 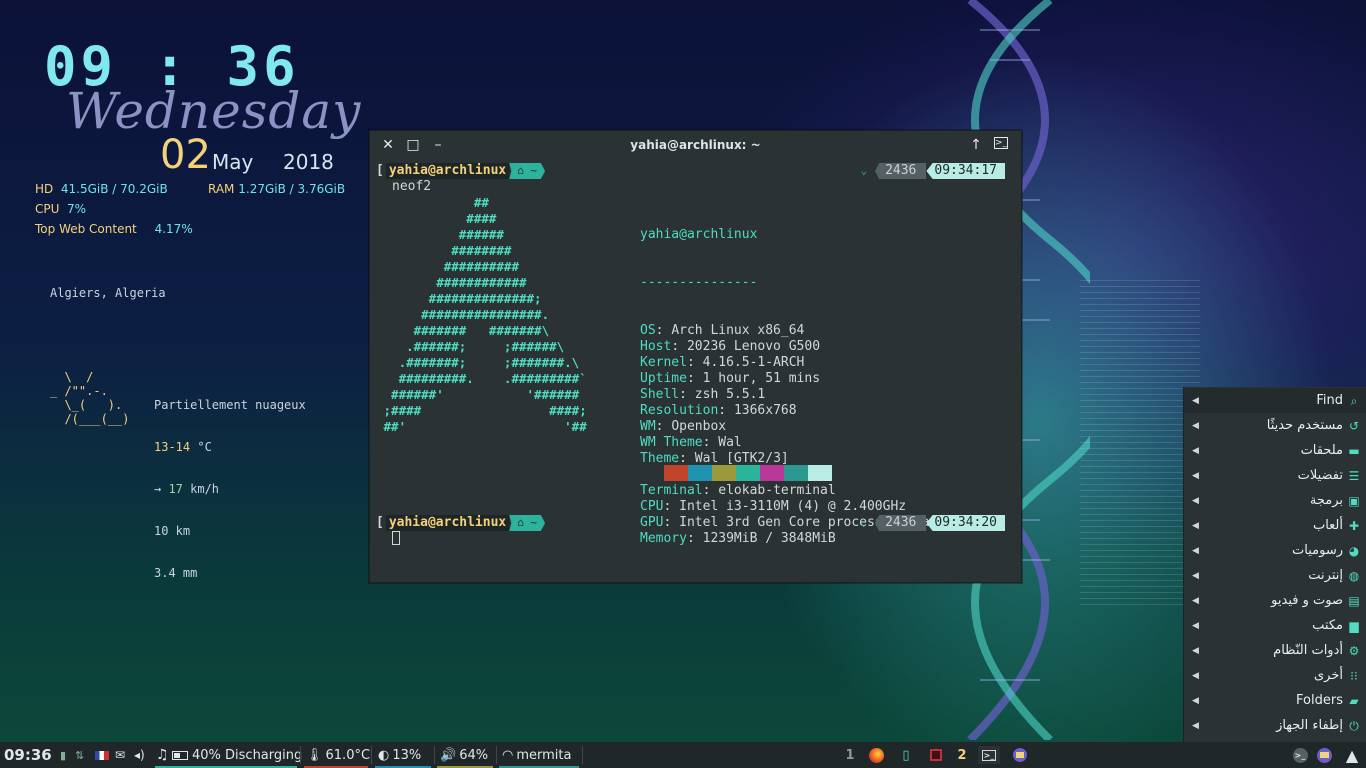 I want to click on menu-item-accessories: ◀ ملحقات ▬, so click(x=1275, y=450).